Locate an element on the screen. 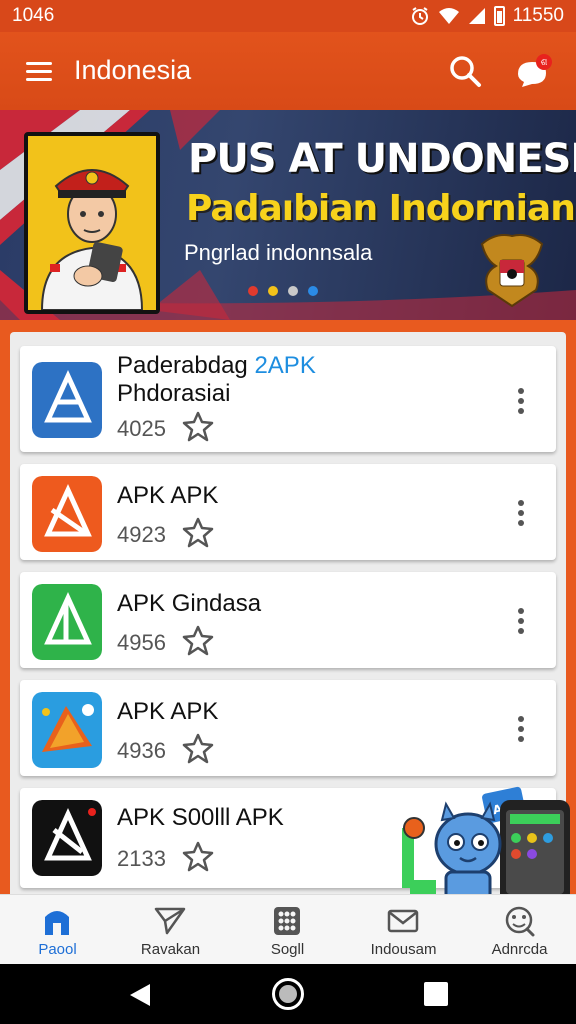 Image resolution: width=576 pixels, height=1024 pixels. nav-label: Sogll is located at coordinates (287, 949).